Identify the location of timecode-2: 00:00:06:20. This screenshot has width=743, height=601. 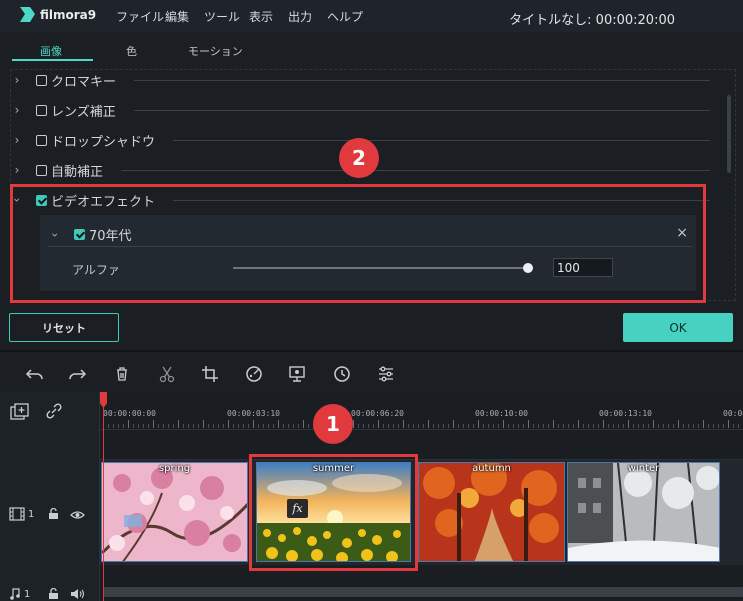
(377, 413).